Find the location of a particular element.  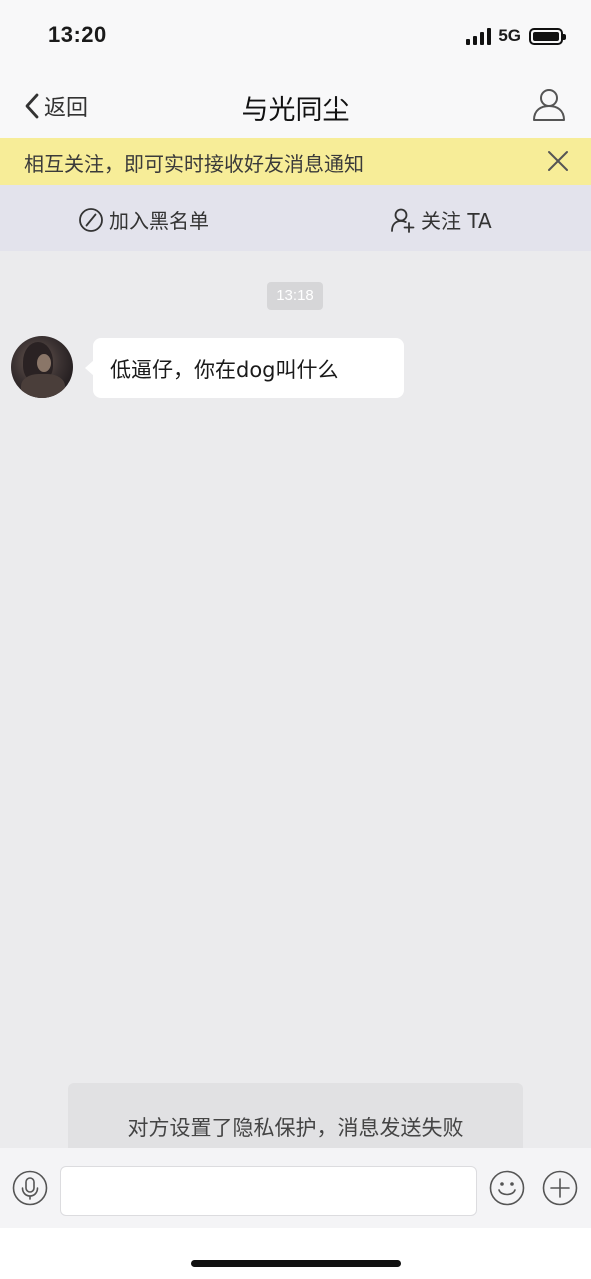

add-user-icon is located at coordinates (403, 220).